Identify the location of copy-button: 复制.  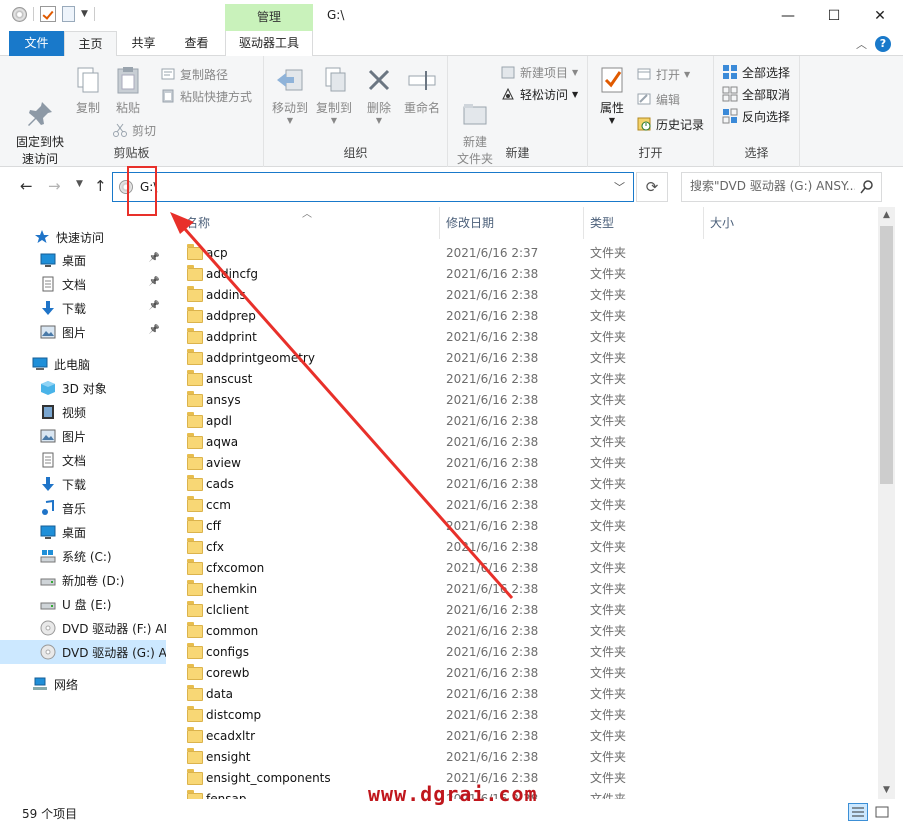
(88, 90).